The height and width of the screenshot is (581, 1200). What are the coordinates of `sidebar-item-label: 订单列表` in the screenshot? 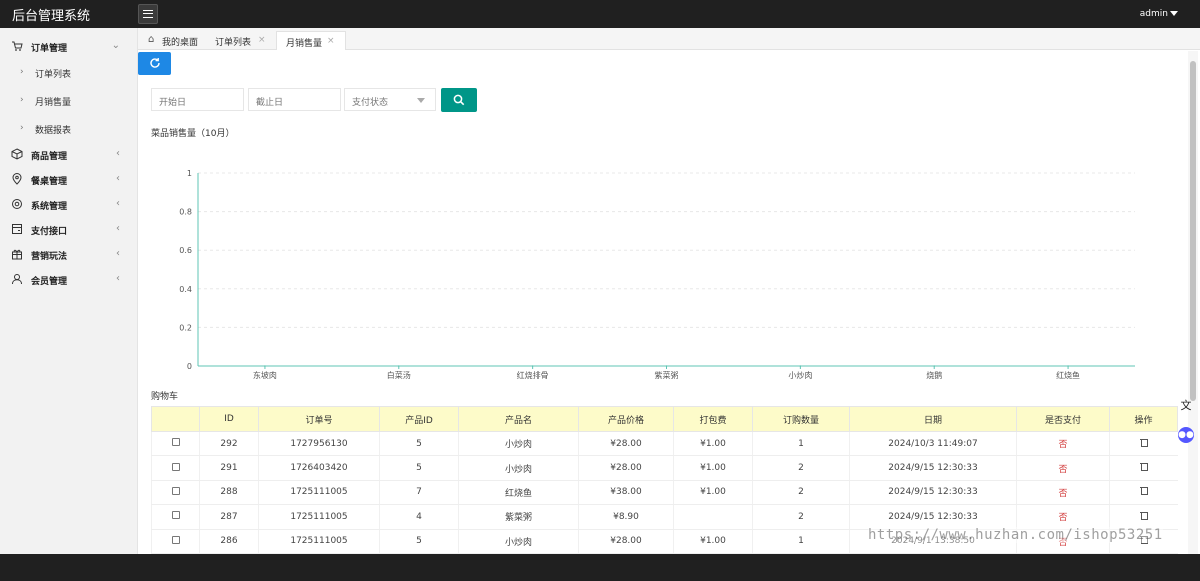 It's located at (53, 75).